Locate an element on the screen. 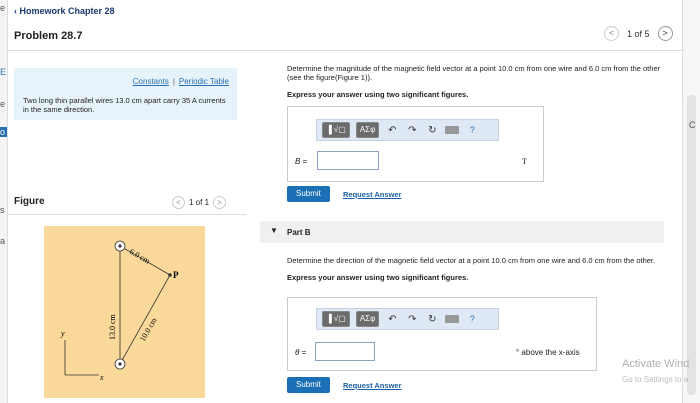  problem-page-indicator: 1 of 5 is located at coordinates (638, 33).